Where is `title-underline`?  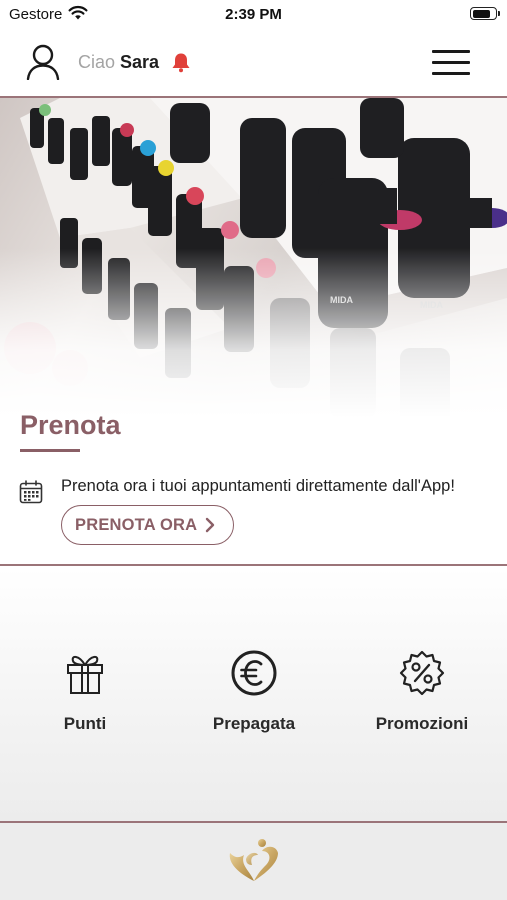 title-underline is located at coordinates (50, 450).